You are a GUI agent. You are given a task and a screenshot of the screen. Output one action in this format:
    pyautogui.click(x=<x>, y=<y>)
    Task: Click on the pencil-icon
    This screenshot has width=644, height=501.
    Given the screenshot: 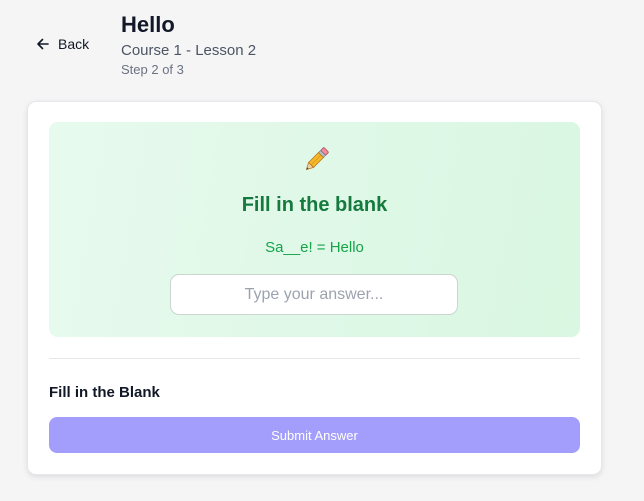 What is the action you would take?
    pyautogui.click(x=316, y=160)
    